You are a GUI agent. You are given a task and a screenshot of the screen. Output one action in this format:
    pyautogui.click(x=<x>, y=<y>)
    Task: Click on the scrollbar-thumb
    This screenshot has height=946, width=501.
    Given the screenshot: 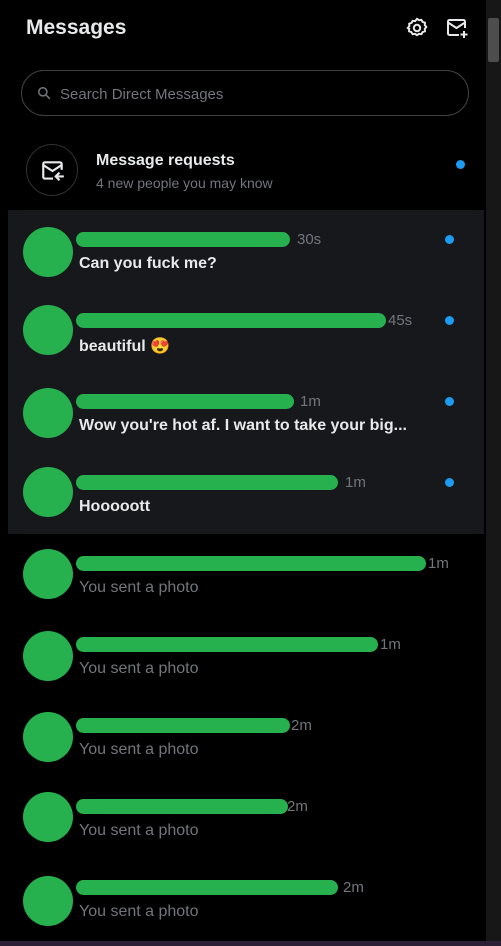 What is the action you would take?
    pyautogui.click(x=493, y=40)
    